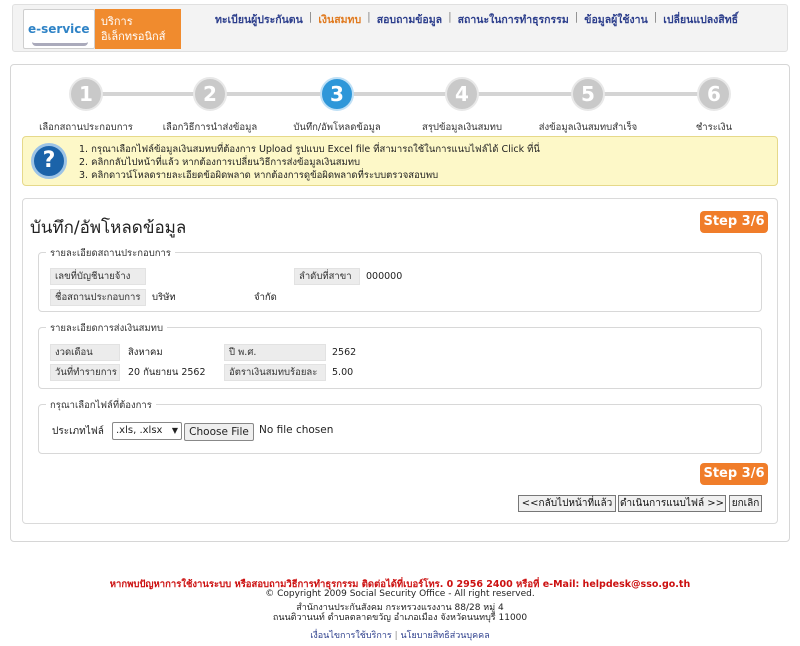 The width and height of the screenshot is (800, 646). What do you see at coordinates (400, 94) in the screenshot?
I see `step-progress-line` at bounding box center [400, 94].